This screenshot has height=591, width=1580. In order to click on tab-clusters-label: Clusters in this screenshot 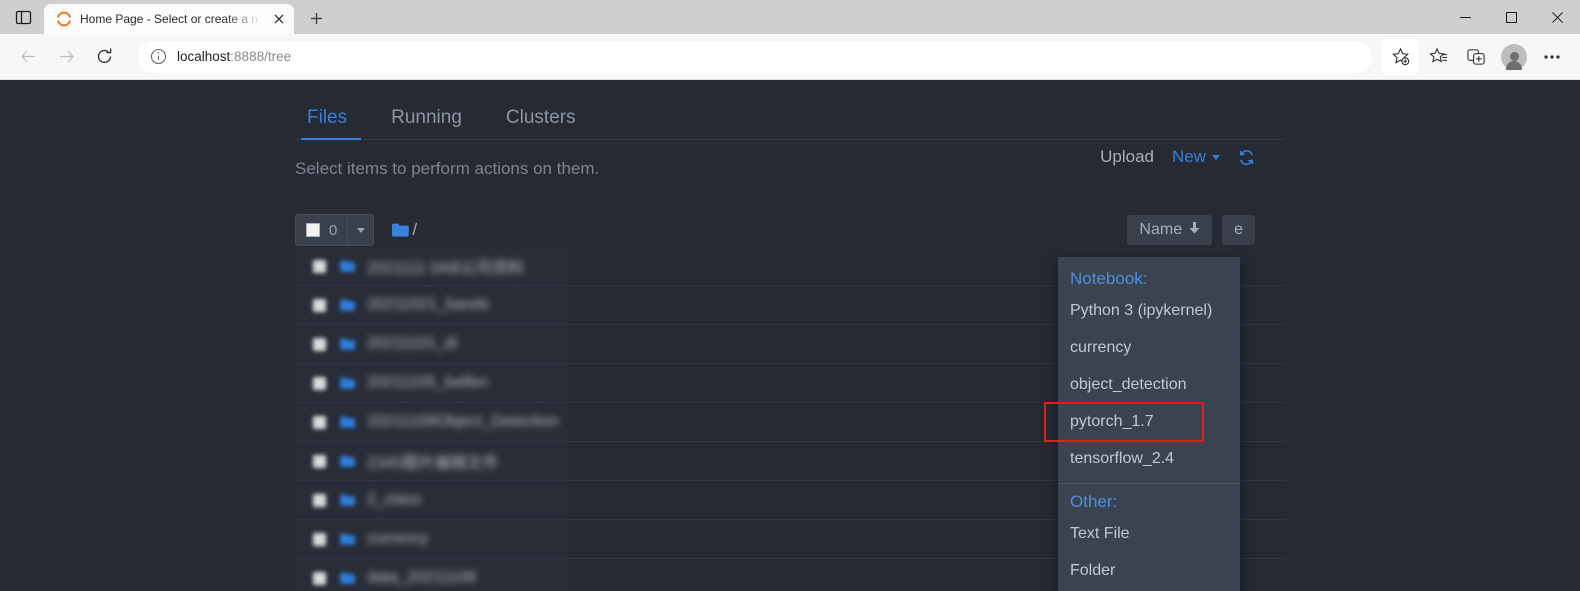, I will do `click(540, 117)`.